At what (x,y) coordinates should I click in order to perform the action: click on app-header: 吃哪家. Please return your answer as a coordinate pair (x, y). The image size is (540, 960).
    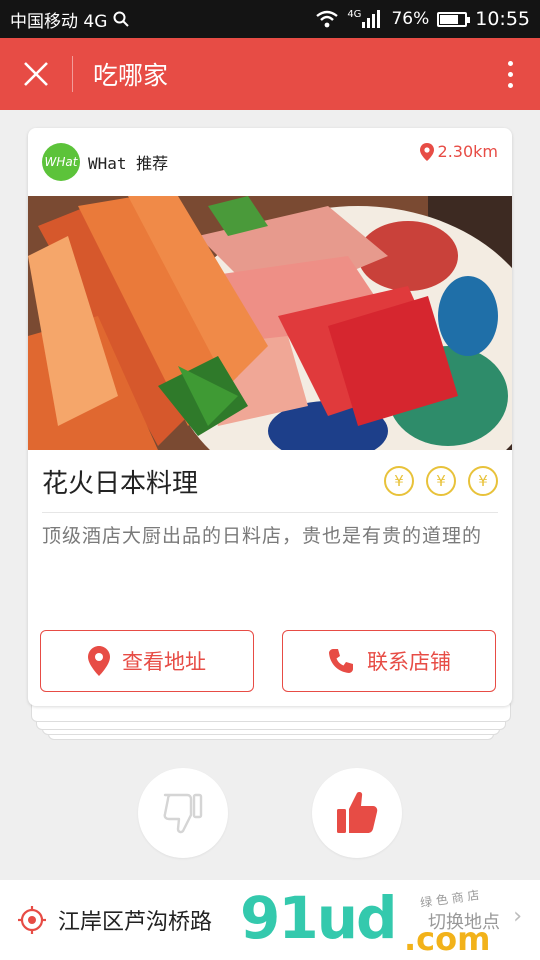
    Looking at the image, I should click on (270, 74).